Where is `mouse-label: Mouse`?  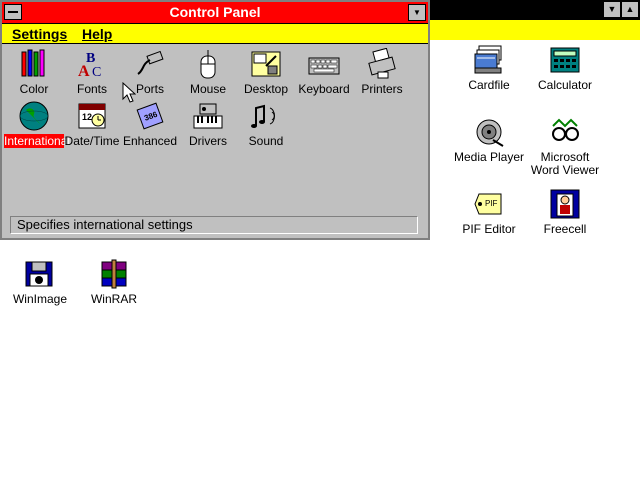 mouse-label: Mouse is located at coordinates (208, 89).